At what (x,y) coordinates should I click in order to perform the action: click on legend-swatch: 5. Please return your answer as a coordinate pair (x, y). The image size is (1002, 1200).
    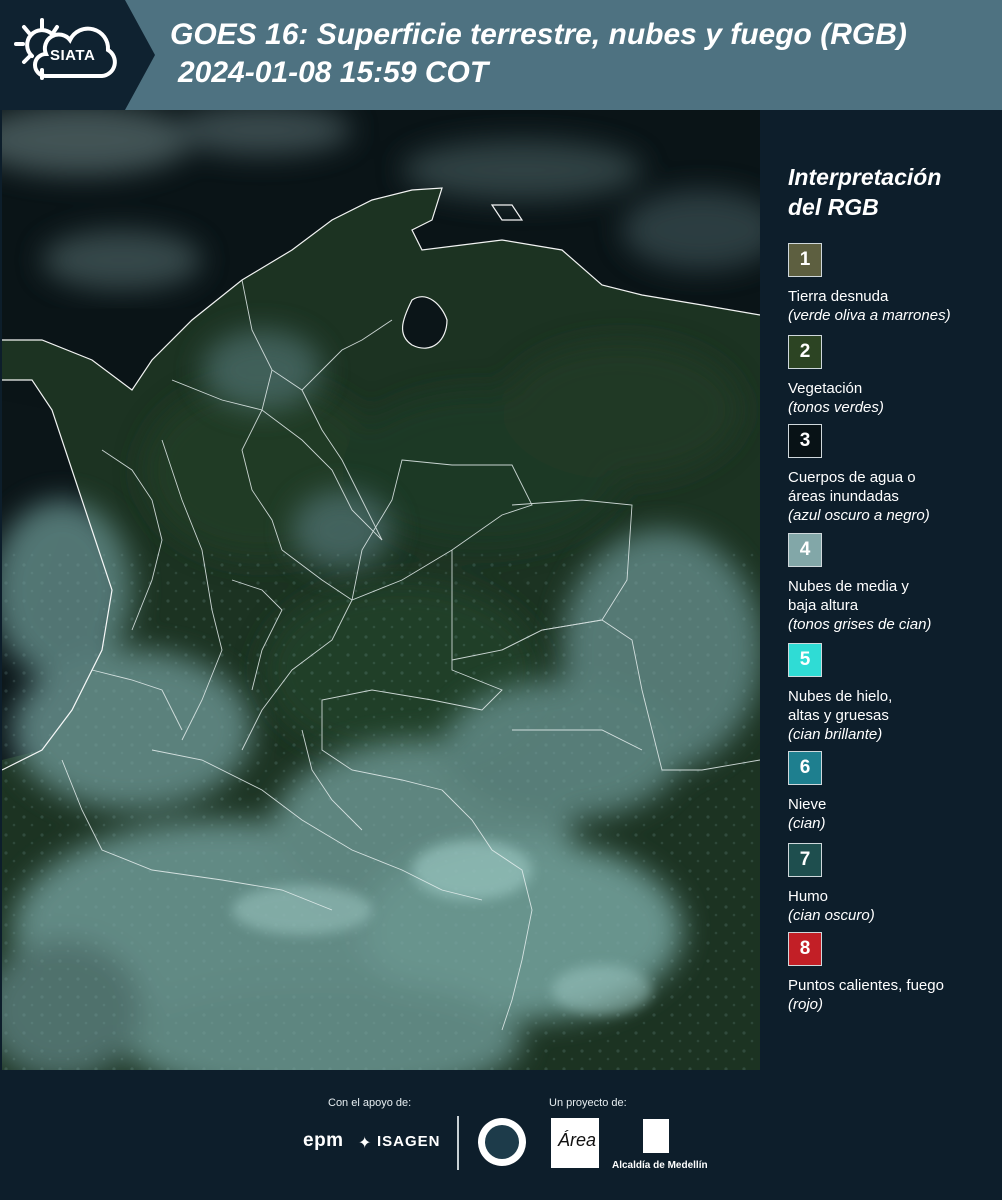
    Looking at the image, I should click on (805, 660).